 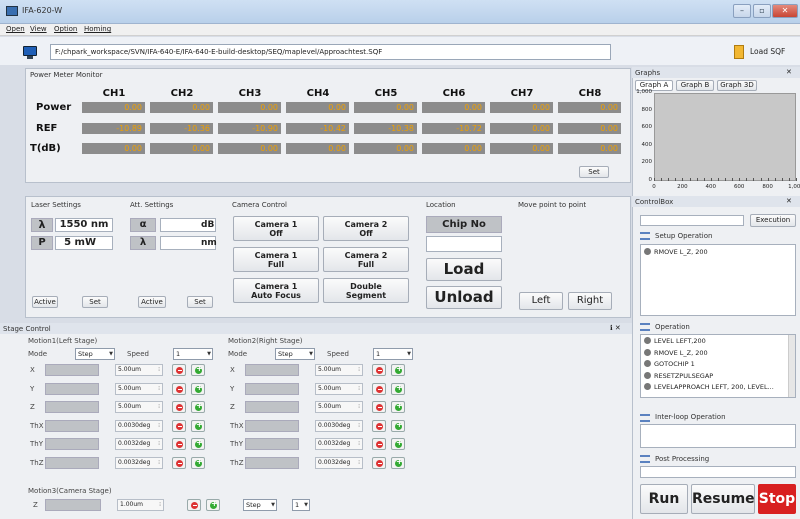 What do you see at coordinates (276, 259) in the screenshot?
I see `camera1-full-button: Camera 1 Full` at bounding box center [276, 259].